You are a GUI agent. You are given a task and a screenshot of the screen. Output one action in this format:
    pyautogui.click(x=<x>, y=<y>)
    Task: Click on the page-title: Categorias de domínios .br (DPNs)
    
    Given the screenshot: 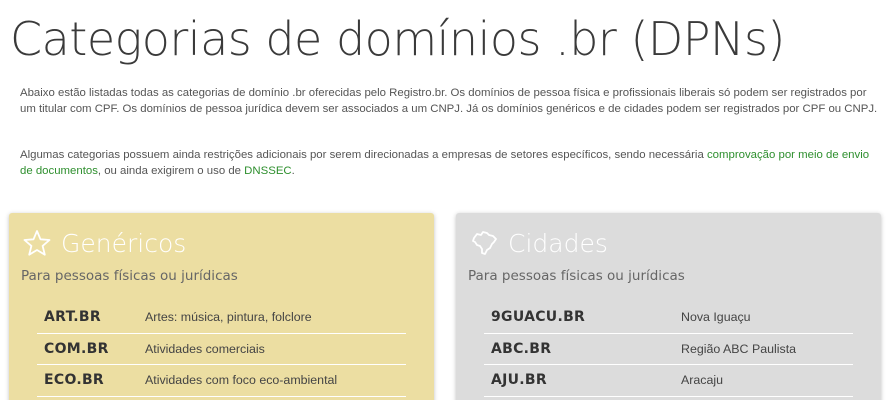 What is the action you would take?
    pyautogui.click(x=397, y=39)
    